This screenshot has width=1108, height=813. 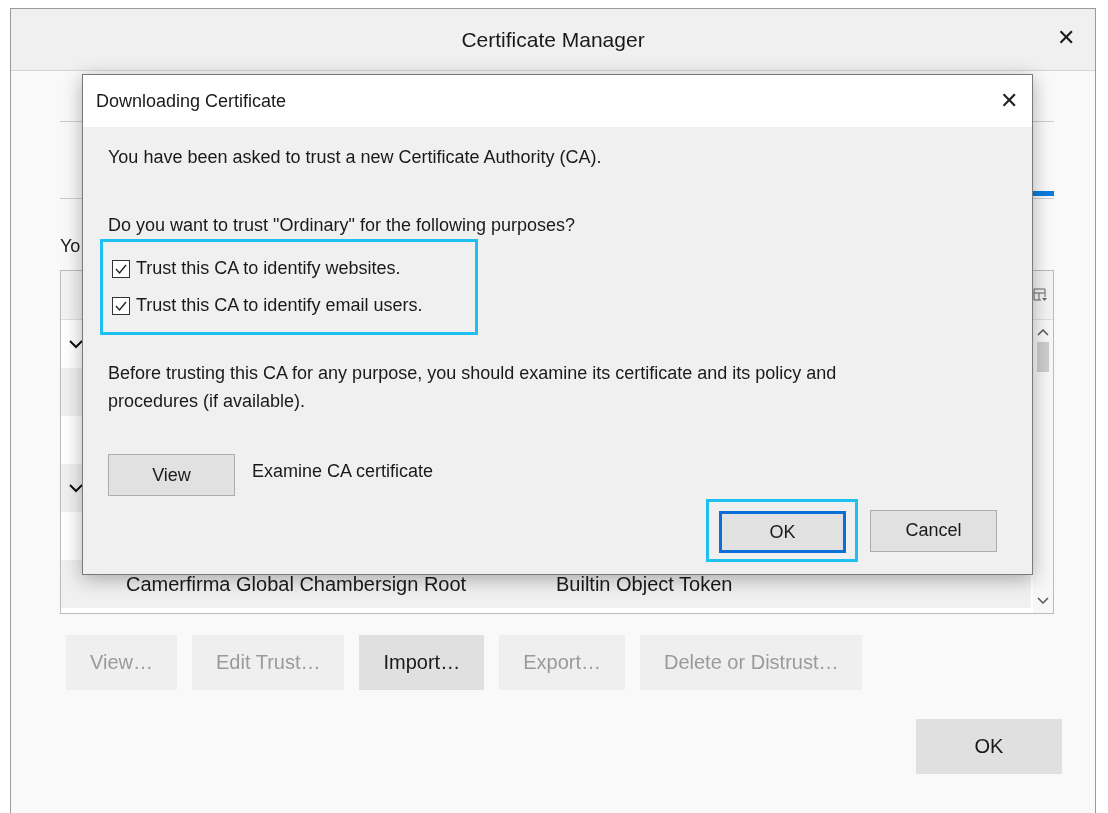 What do you see at coordinates (343, 471) in the screenshot?
I see `view-label: Examine CA certificate` at bounding box center [343, 471].